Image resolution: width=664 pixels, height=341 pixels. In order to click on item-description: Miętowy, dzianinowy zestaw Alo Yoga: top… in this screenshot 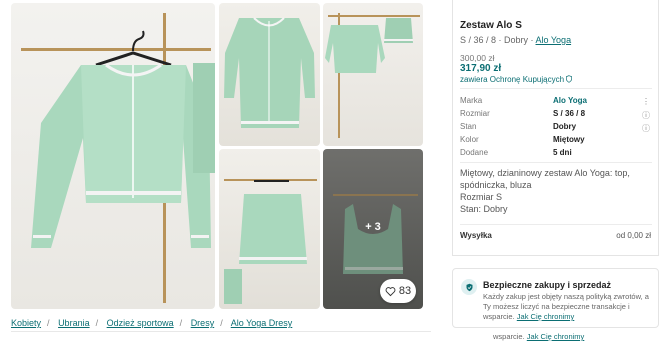, I will do `click(545, 191)`.